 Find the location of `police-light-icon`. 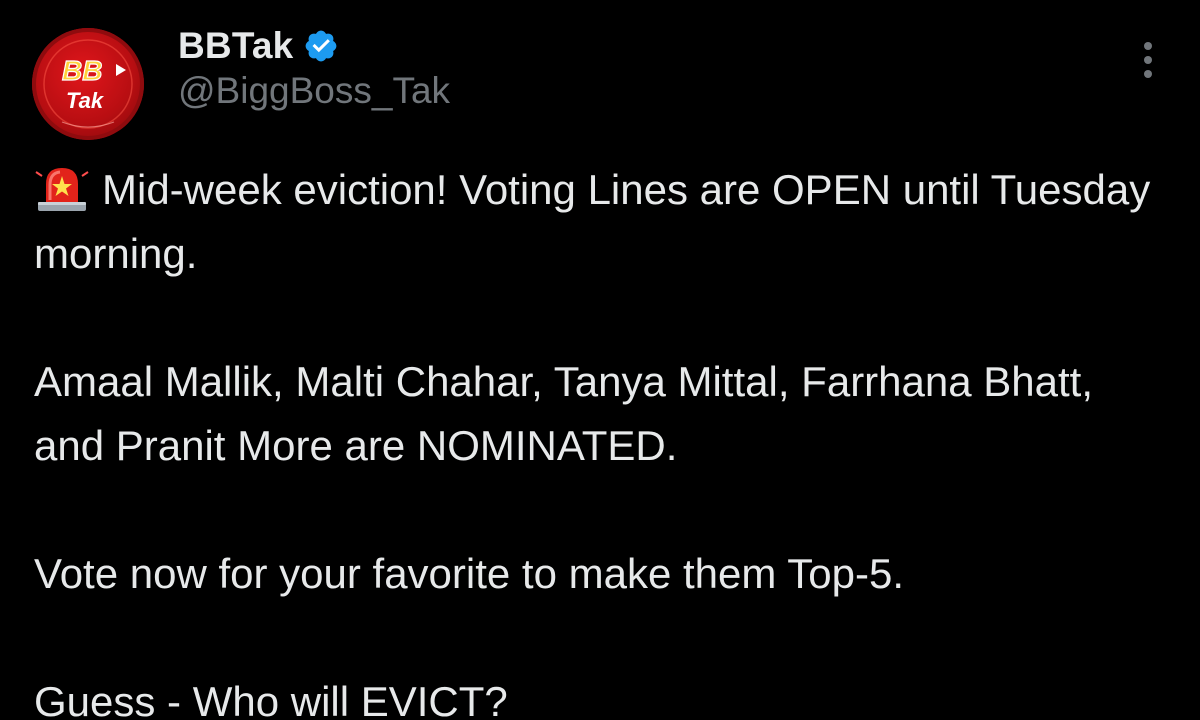

police-light-icon is located at coordinates (62, 187).